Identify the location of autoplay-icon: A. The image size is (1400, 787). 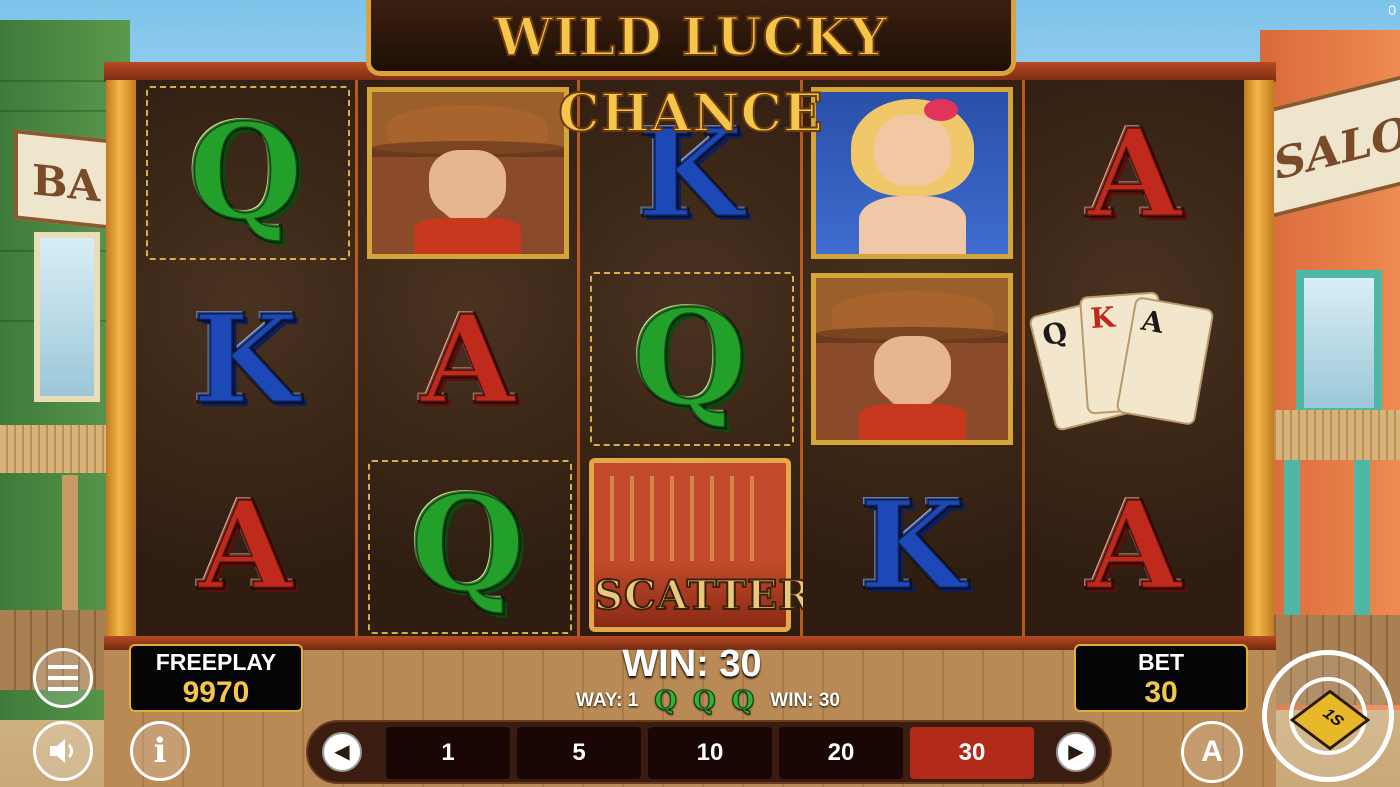
(1212, 751).